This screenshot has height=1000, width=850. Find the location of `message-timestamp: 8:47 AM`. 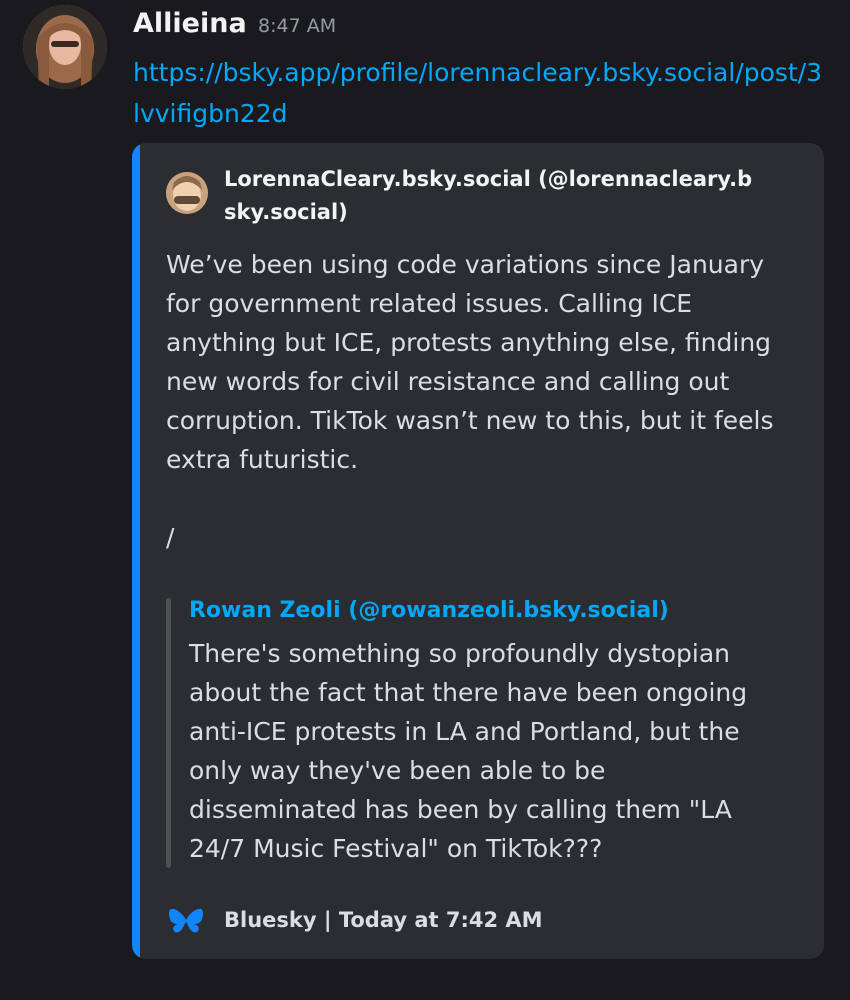

message-timestamp: 8:47 AM is located at coordinates (297, 26).